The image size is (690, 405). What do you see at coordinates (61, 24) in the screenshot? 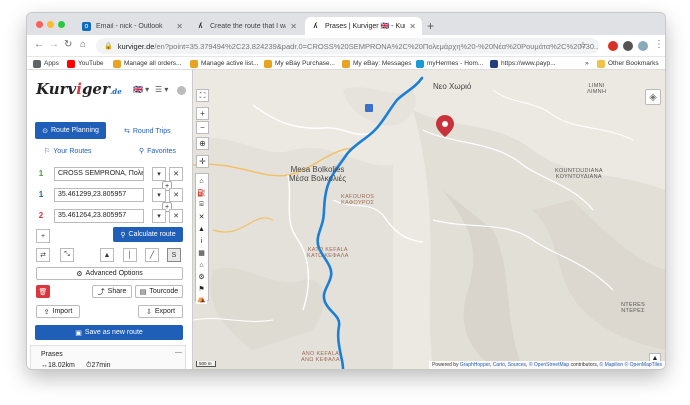
I see `maximize-window-button` at bounding box center [61, 24].